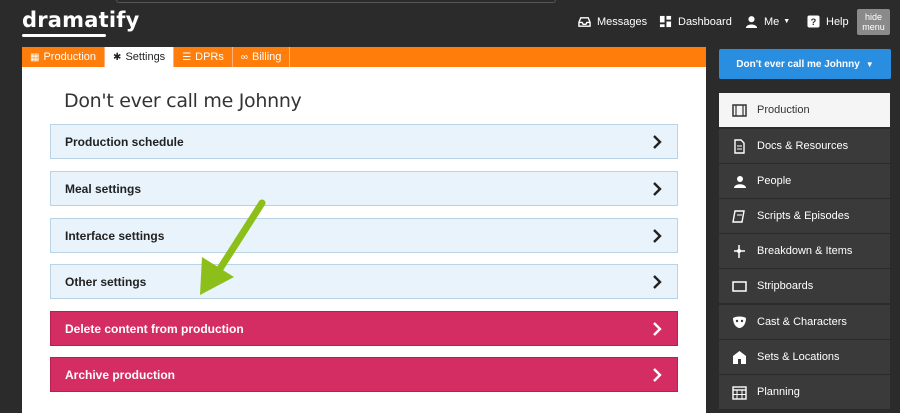  I want to click on script-icon, so click(738, 216).